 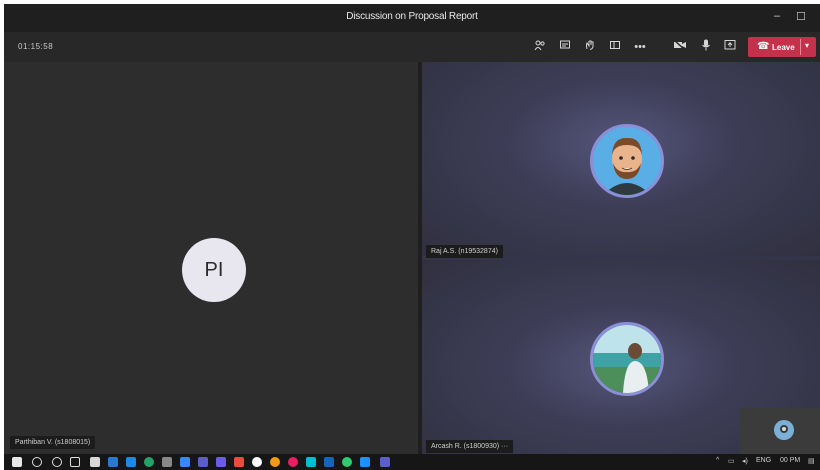 What do you see at coordinates (113, 462) in the screenshot?
I see `mail-icon` at bounding box center [113, 462].